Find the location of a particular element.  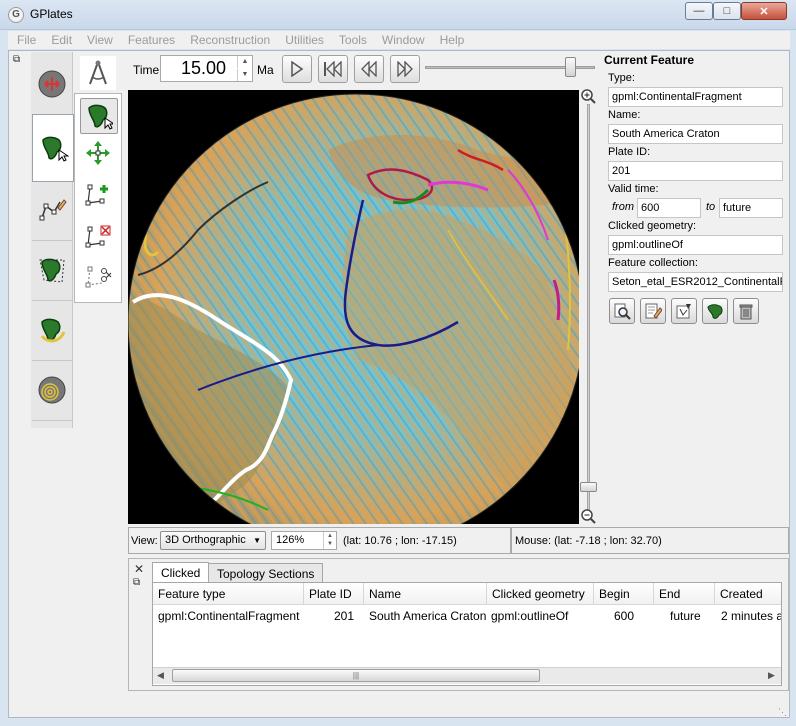

table-cell: future is located at coordinates (692, 616).